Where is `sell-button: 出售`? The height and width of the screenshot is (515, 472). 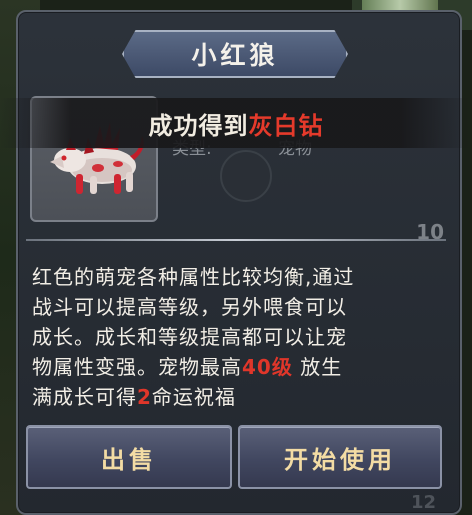
sell-button: 出售 is located at coordinates (129, 457).